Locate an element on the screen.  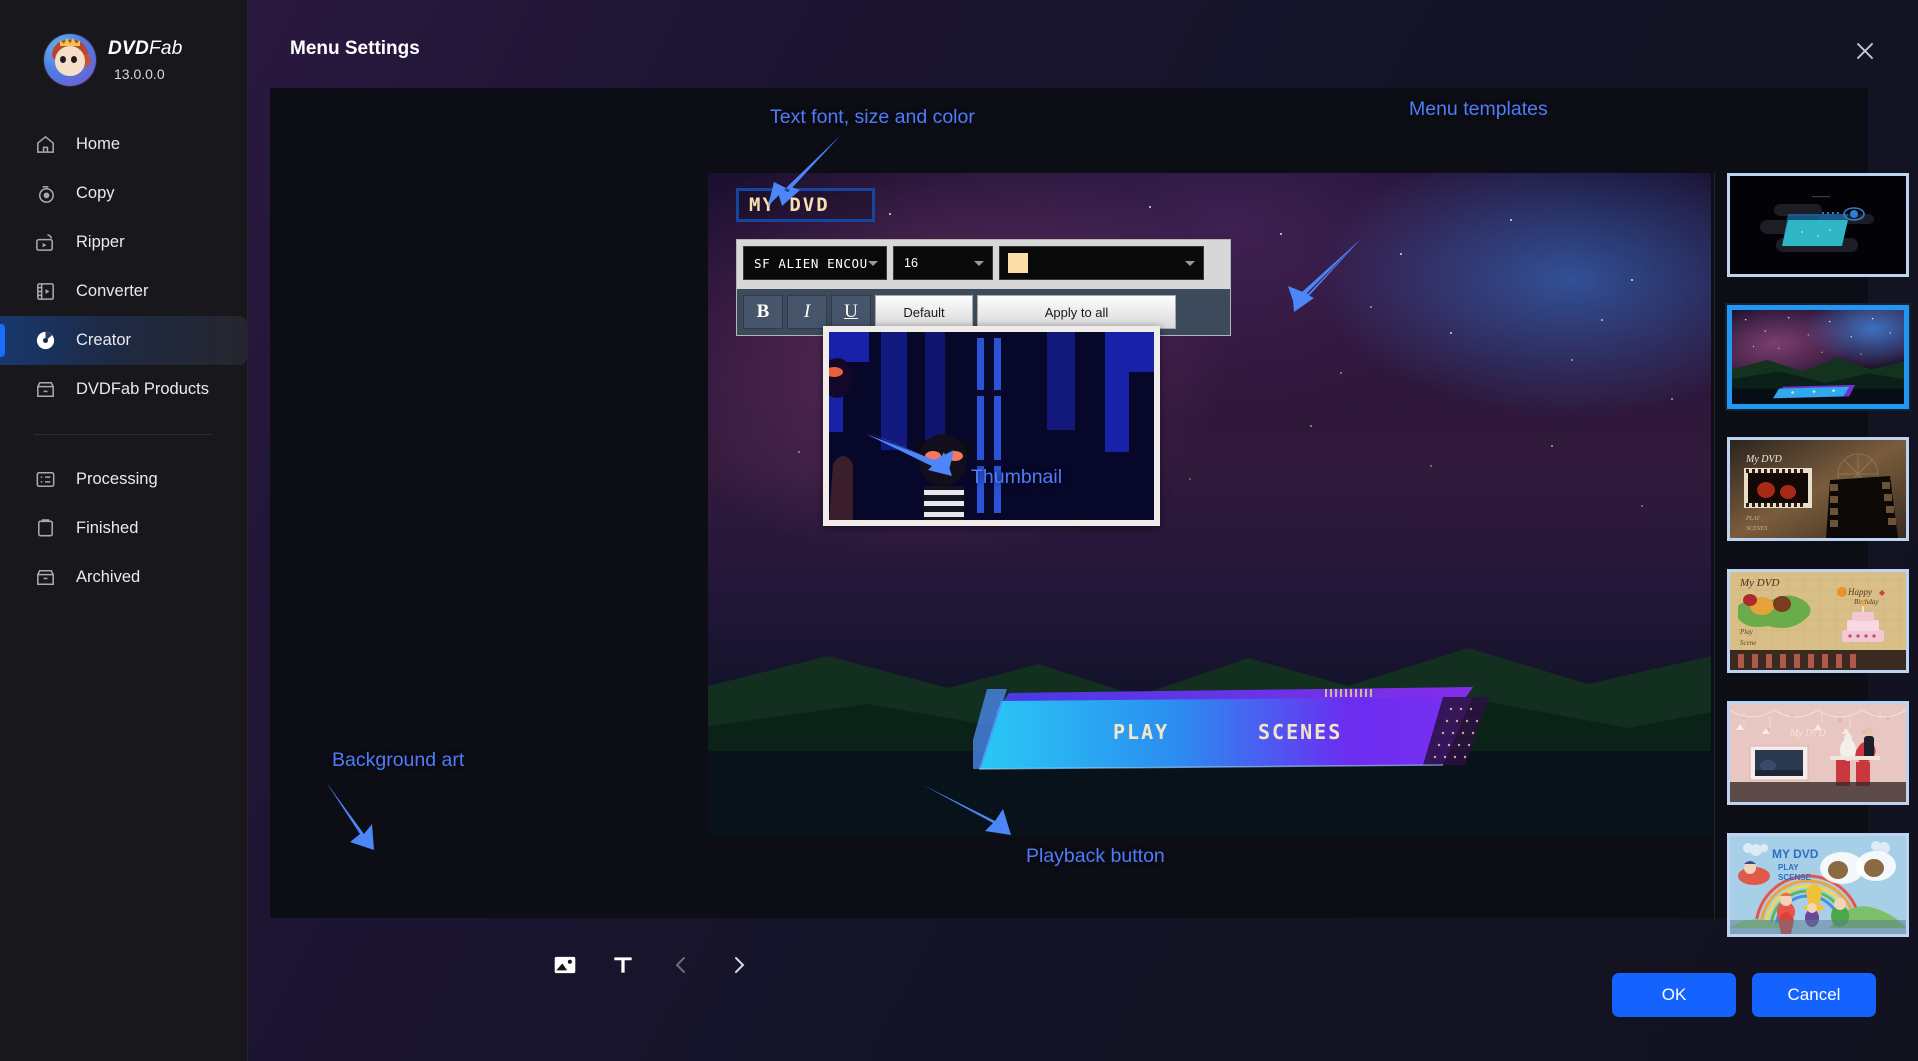
sidebar-item-label: Processing is located at coordinates (117, 479).